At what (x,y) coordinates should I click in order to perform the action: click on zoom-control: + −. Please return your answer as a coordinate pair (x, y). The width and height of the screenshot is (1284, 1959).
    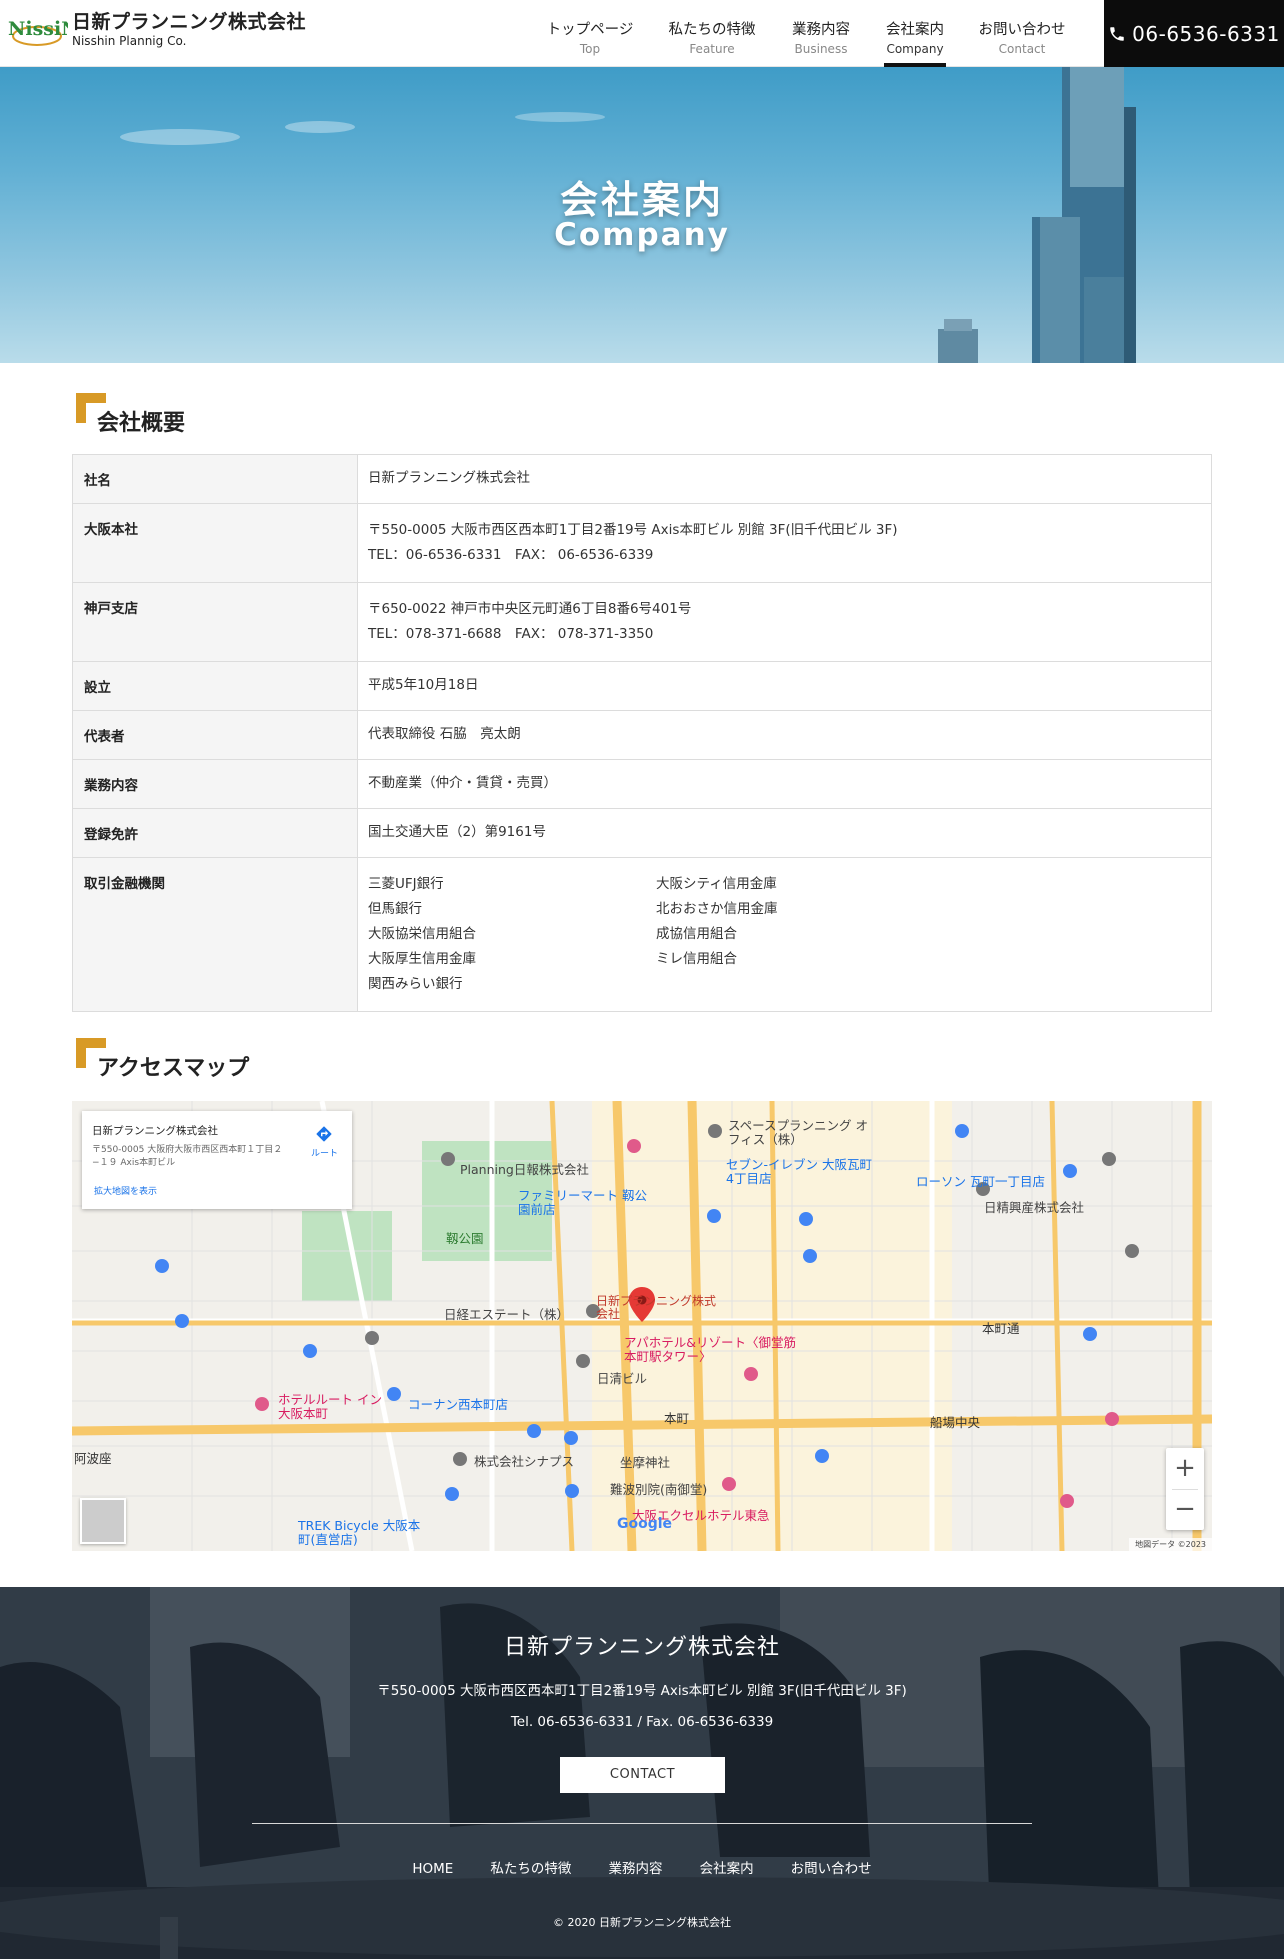
    Looking at the image, I should click on (1185, 1489).